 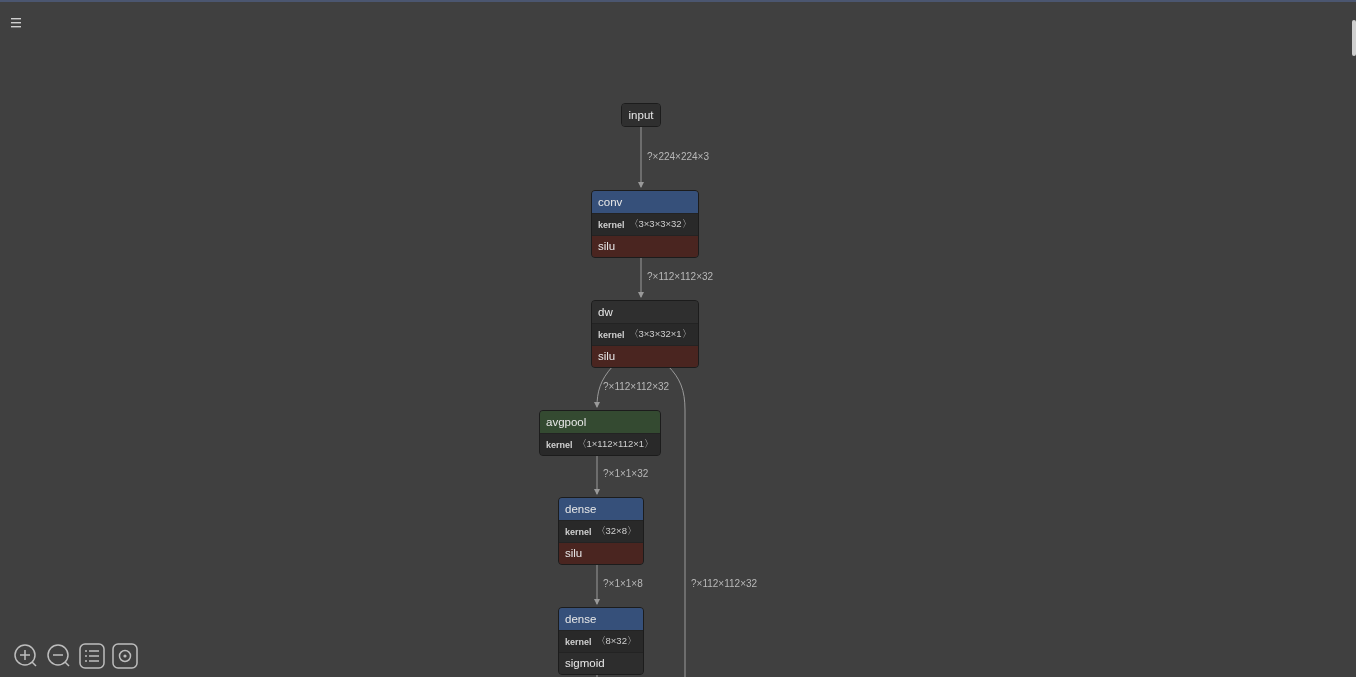 I want to click on attribute-value: 〈8×32〉, so click(x=616, y=641).